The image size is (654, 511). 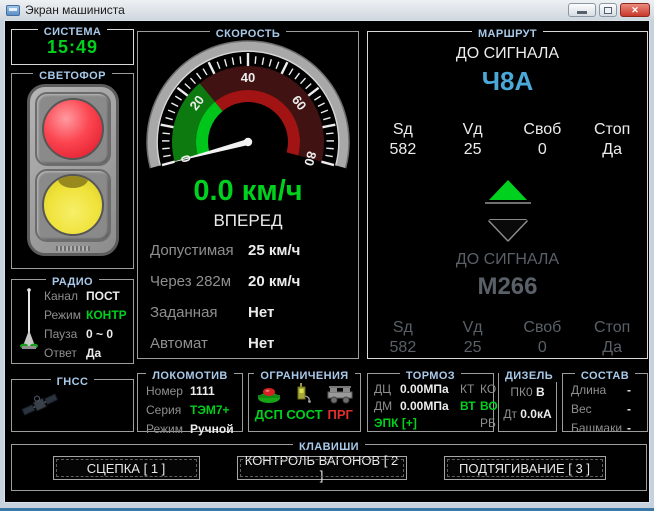 I want to click on route-col: Своб 0, so click(x=543, y=338).